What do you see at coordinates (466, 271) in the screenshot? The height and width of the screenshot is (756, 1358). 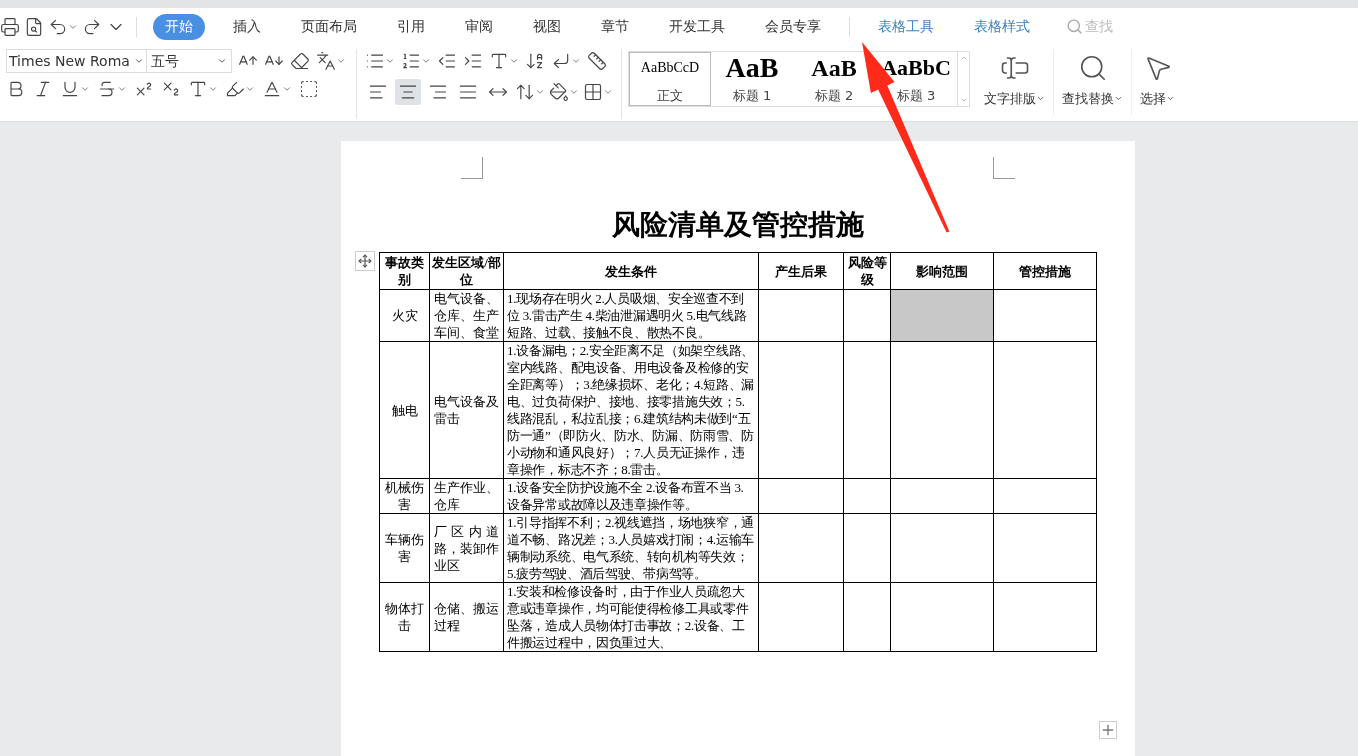 I see `column-header: 发生区域/部位` at bounding box center [466, 271].